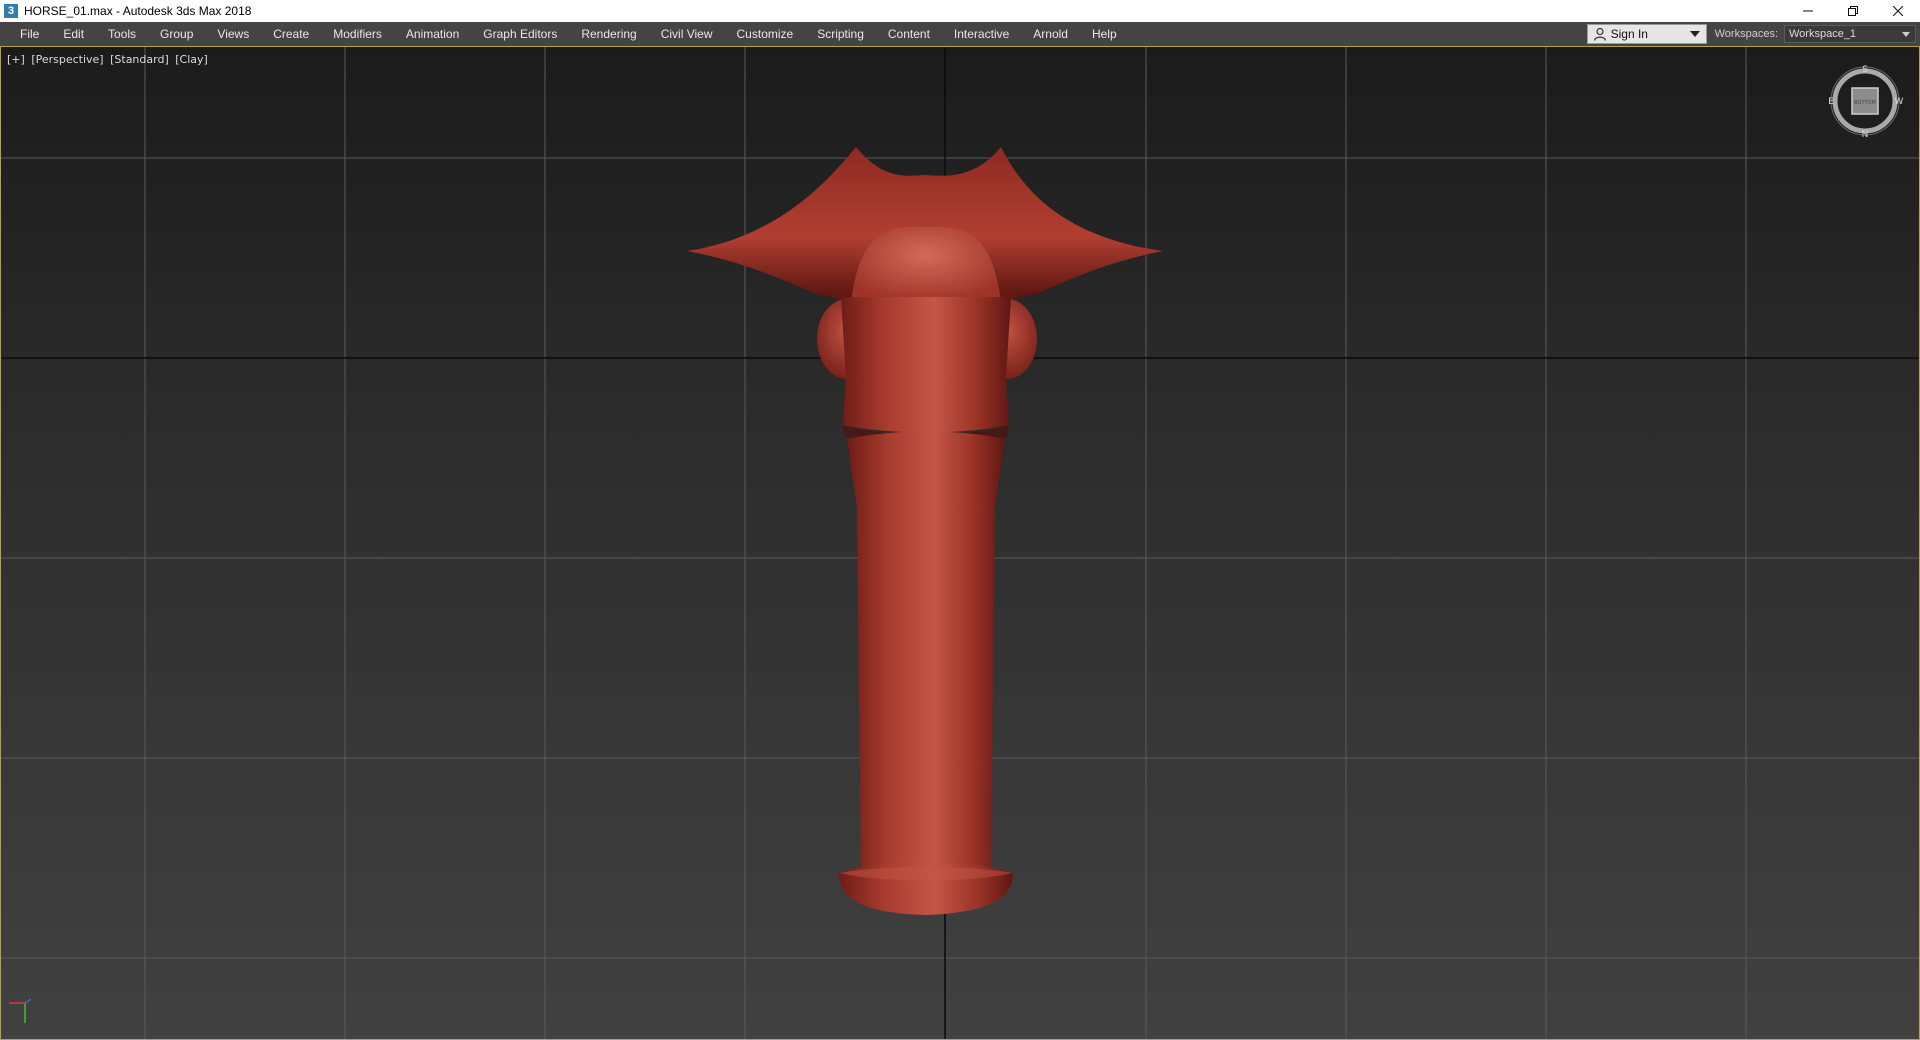 The width and height of the screenshot is (1920, 1040). I want to click on user-icon, so click(1599, 34).